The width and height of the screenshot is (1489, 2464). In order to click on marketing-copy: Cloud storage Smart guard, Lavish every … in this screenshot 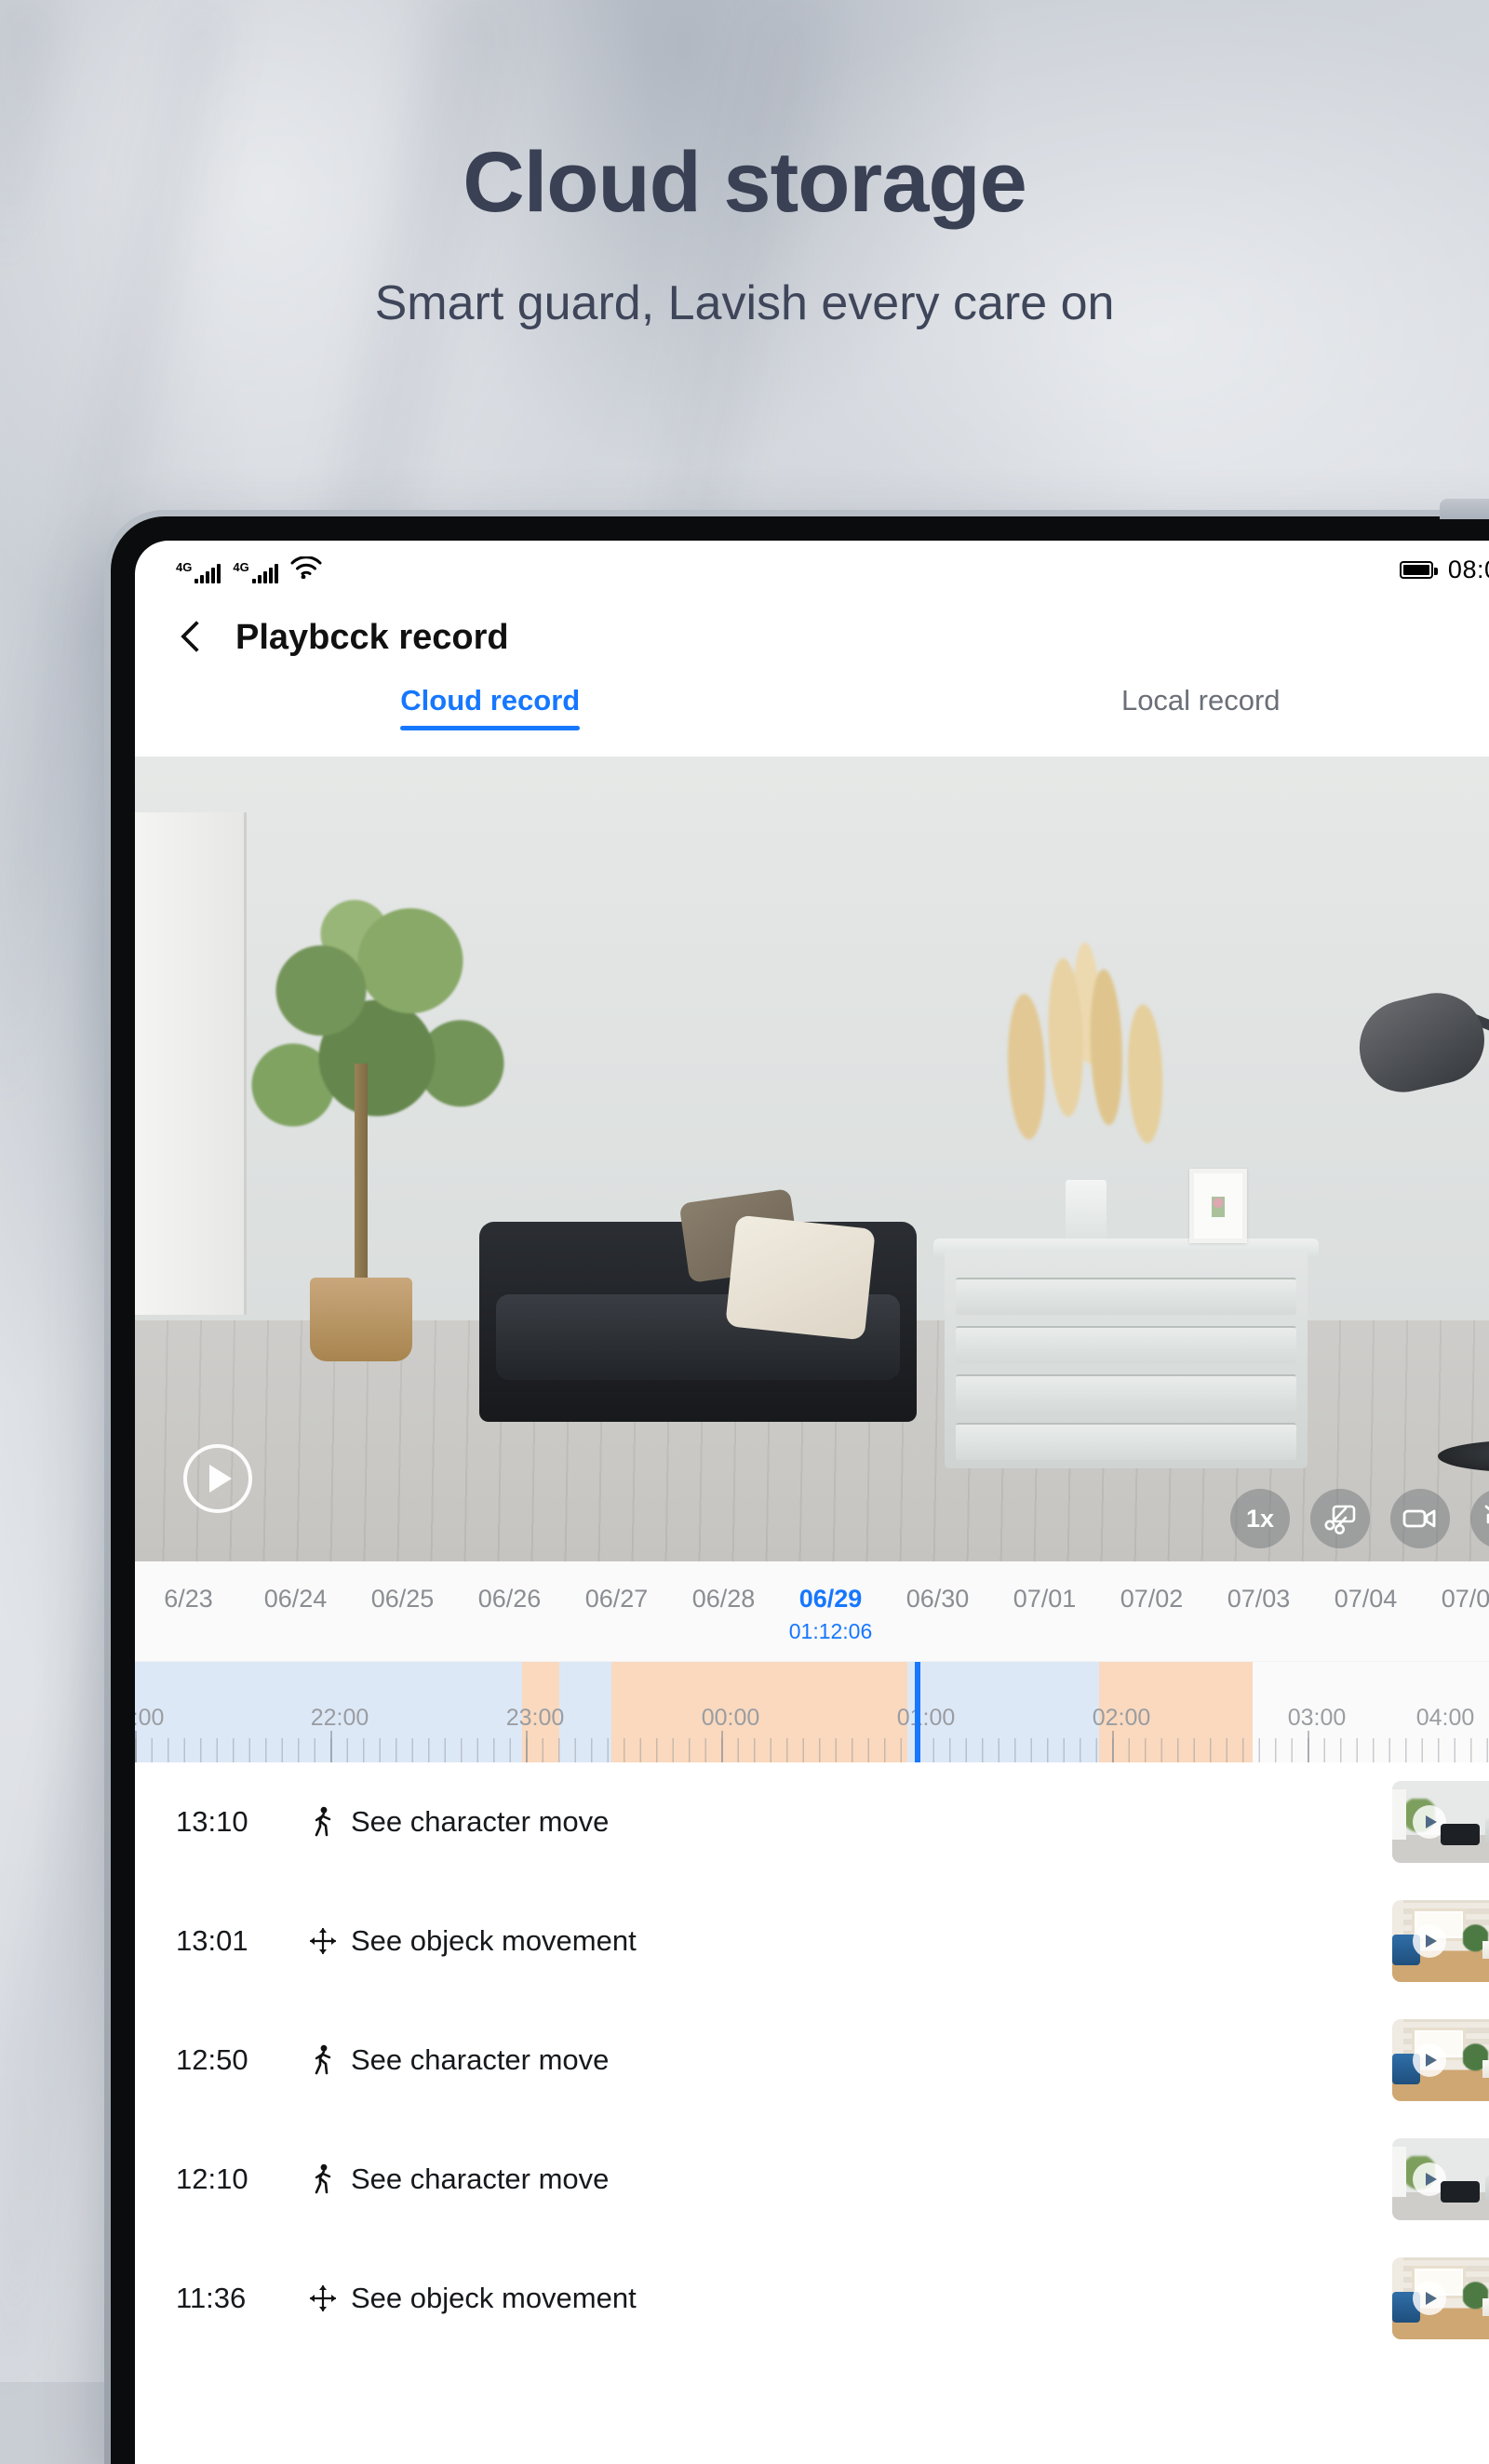, I will do `click(744, 164)`.